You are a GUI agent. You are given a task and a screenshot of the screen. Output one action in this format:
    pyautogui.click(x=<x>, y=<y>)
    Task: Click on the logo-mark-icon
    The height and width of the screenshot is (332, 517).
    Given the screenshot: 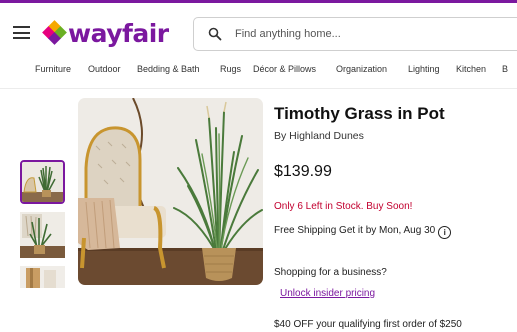 What is the action you would take?
    pyautogui.click(x=54, y=32)
    